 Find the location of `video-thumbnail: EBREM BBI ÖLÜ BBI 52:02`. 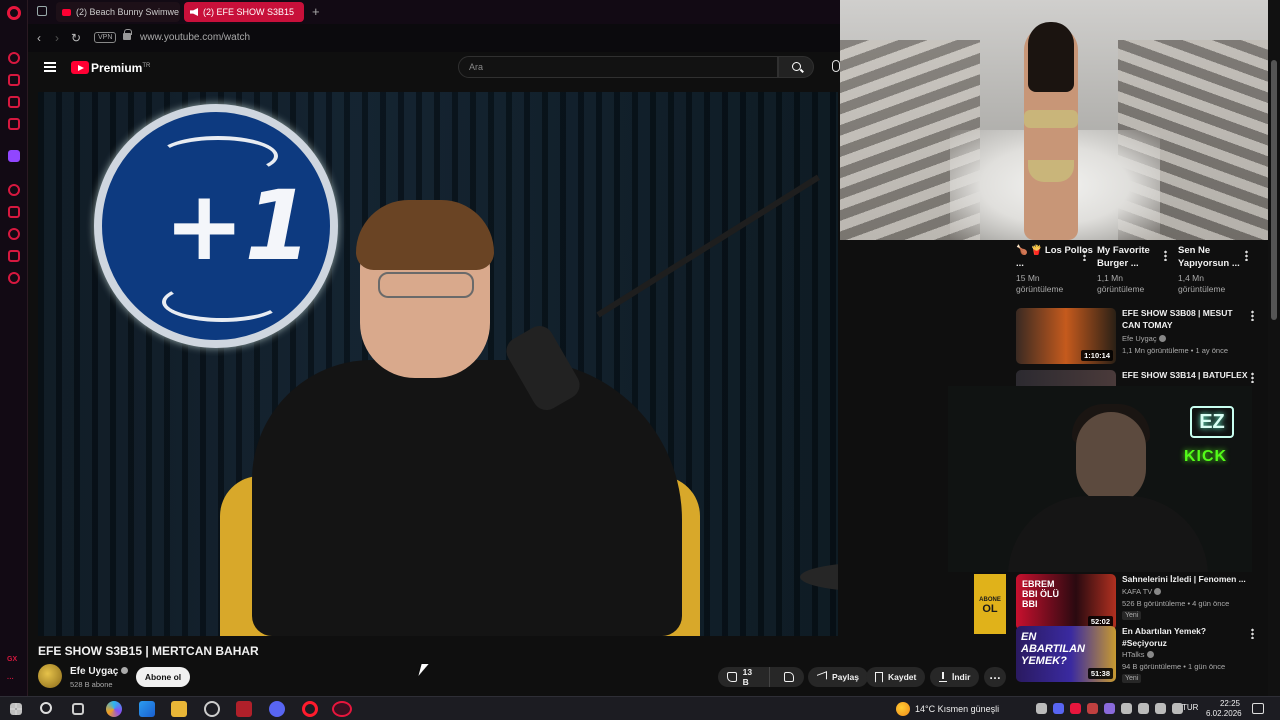

video-thumbnail: EBREM BBI ÖLÜ BBI 52:02 is located at coordinates (1066, 602).